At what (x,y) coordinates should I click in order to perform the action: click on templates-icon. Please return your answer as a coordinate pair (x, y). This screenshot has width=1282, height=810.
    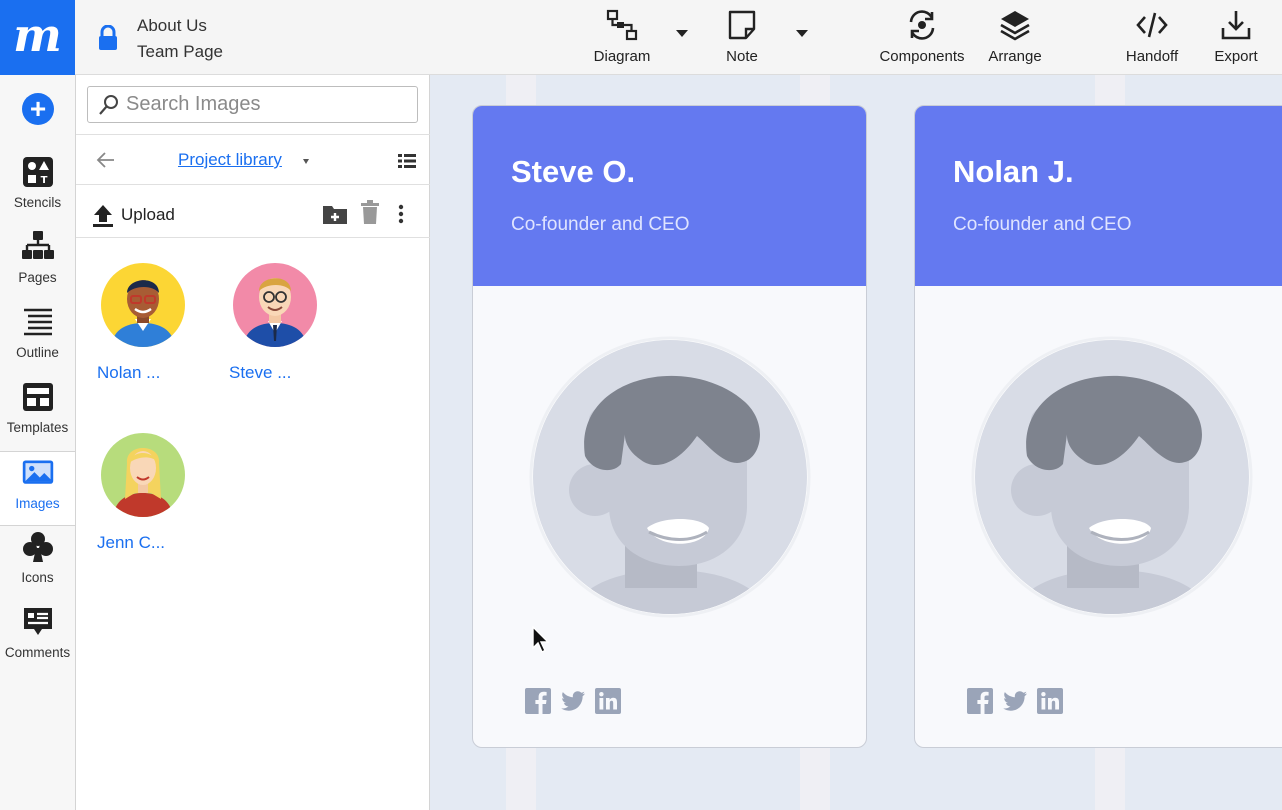
    Looking at the image, I should click on (37, 397).